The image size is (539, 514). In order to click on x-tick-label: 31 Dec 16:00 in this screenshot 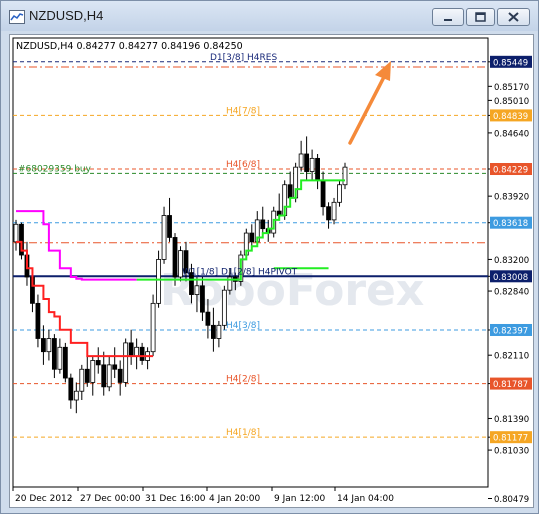, I will do `click(175, 499)`.